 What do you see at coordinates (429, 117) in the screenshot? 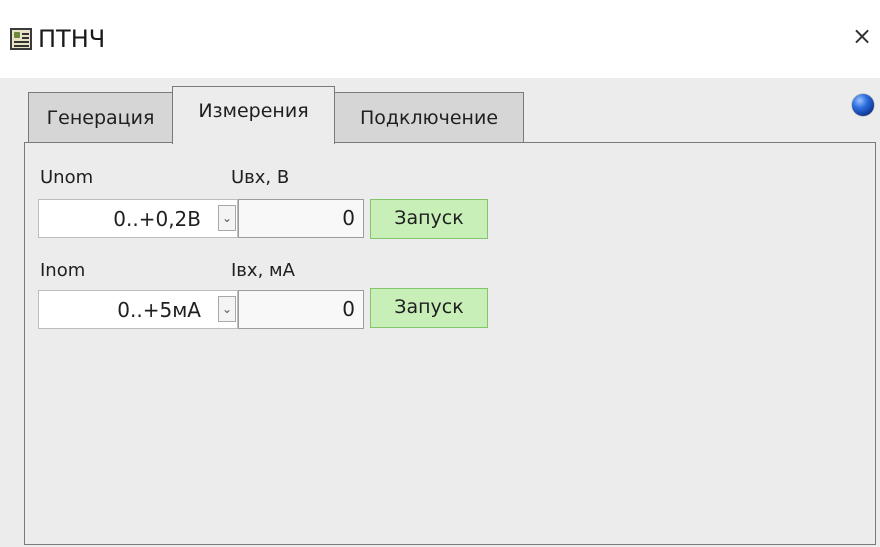
I see `tab-connection: Подключение` at bounding box center [429, 117].